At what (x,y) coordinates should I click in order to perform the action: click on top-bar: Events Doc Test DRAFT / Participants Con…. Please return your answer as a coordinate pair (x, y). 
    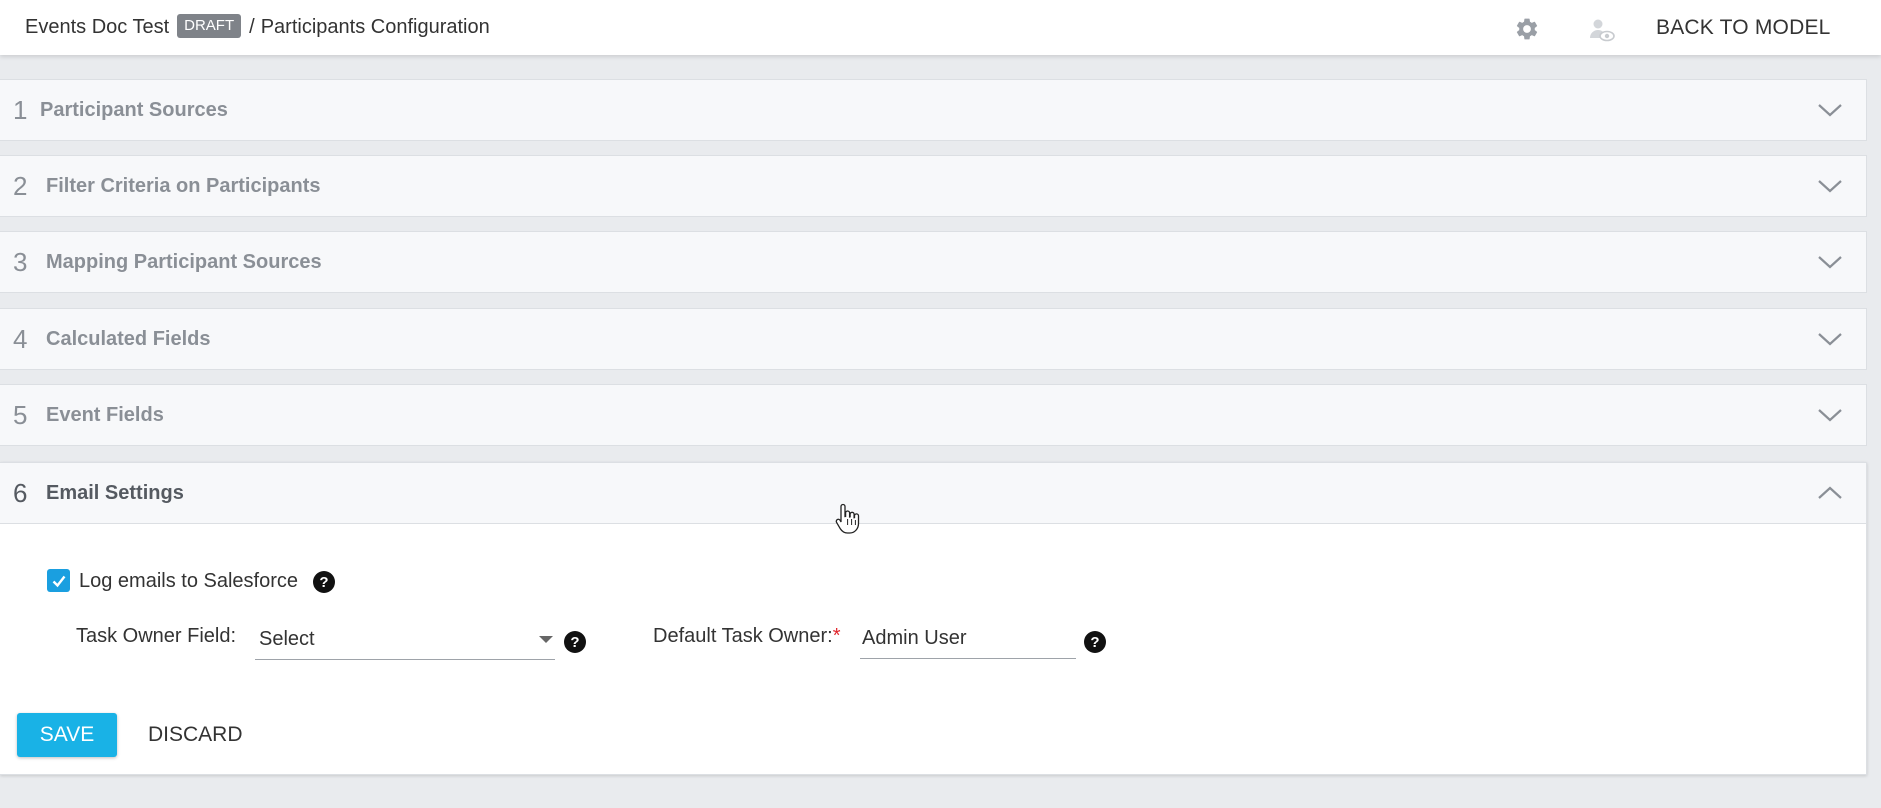
    Looking at the image, I should click on (940, 27).